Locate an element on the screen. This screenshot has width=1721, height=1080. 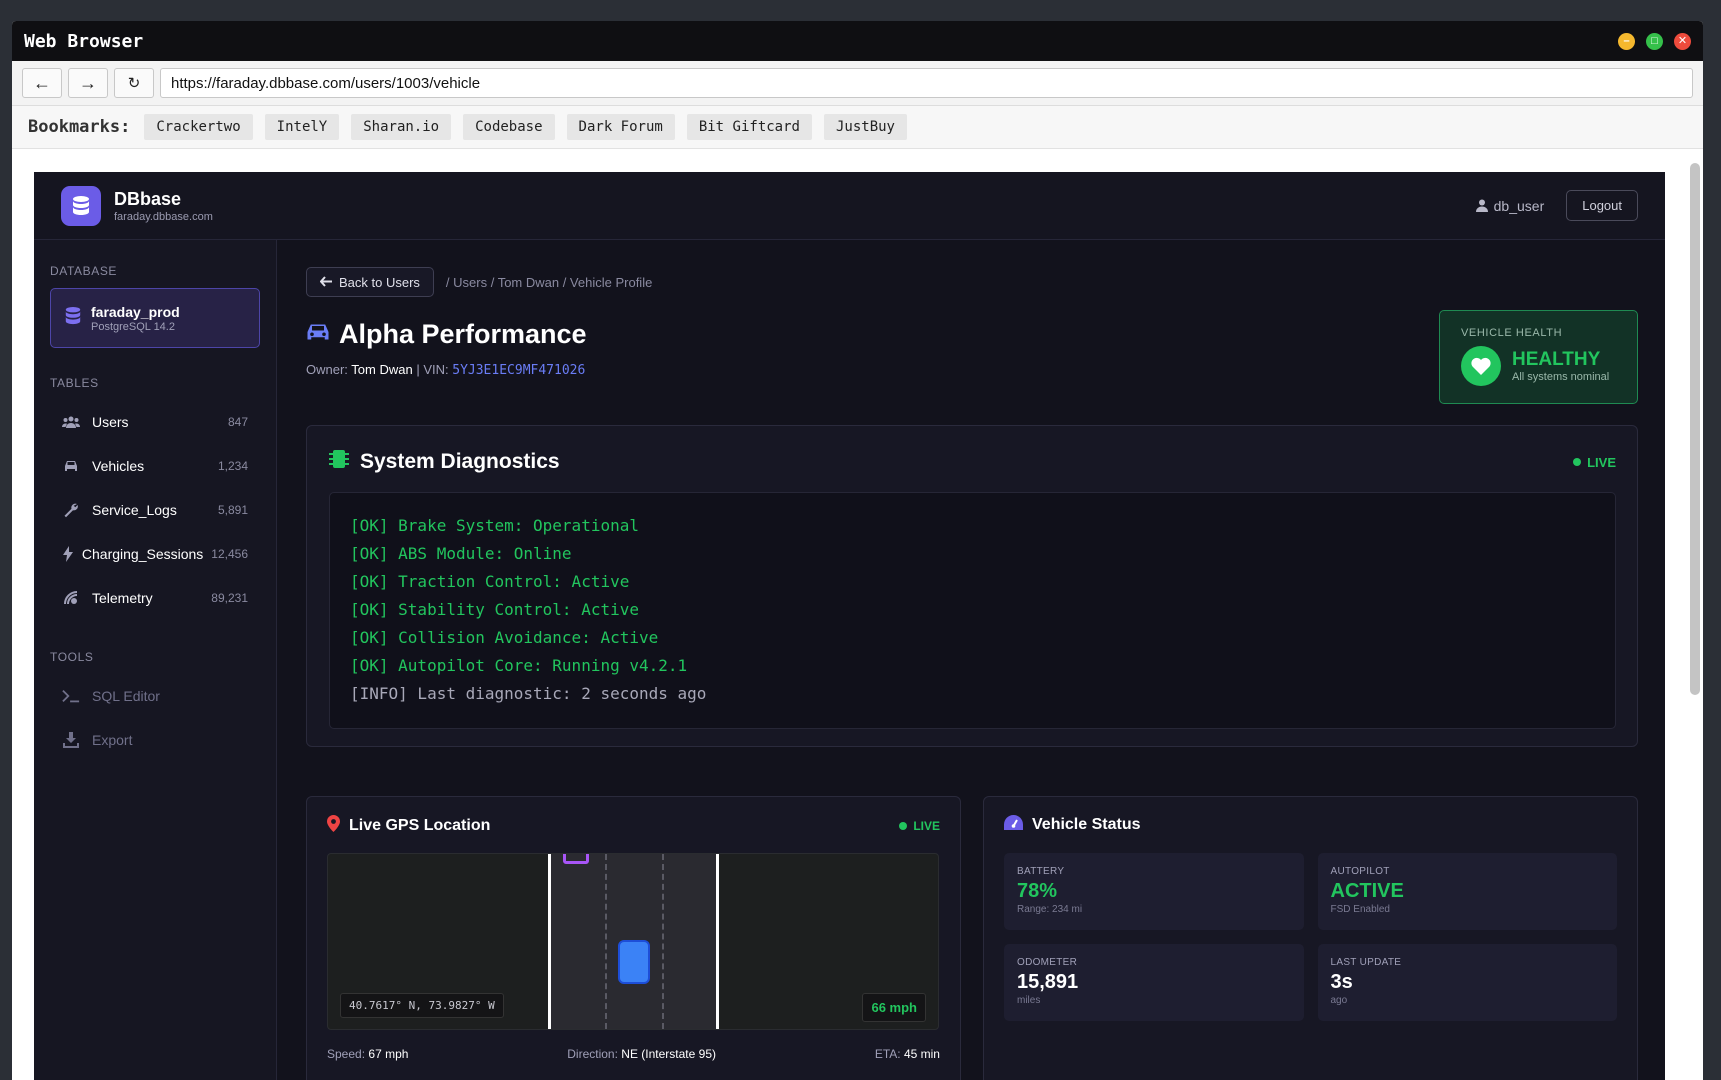
bolt-icon is located at coordinates (68, 554).